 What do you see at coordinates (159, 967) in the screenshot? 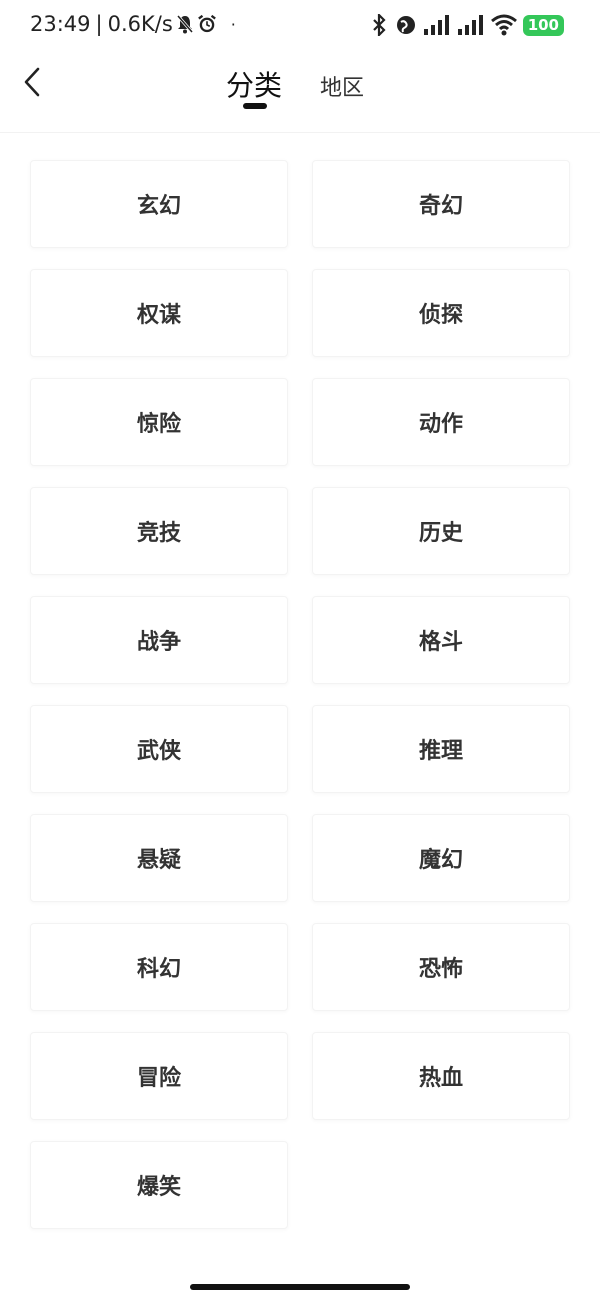
I see `category-item: 科幻` at bounding box center [159, 967].